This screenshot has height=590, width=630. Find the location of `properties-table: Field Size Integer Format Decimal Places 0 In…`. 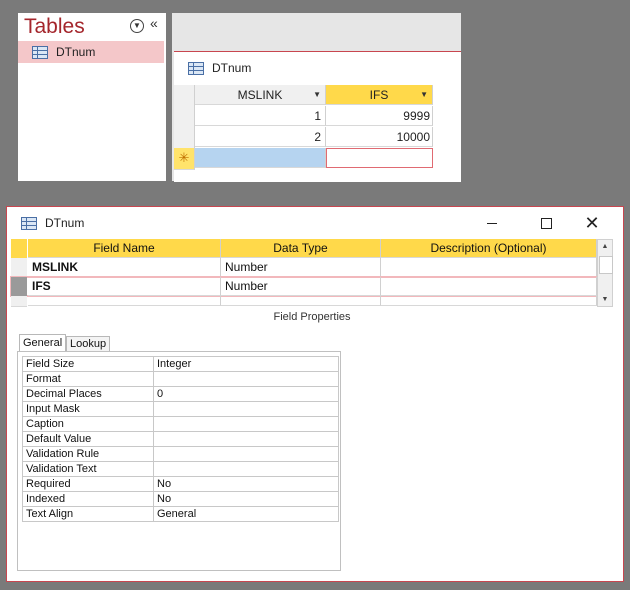

properties-table: Field Size Integer Format Decimal Places 0 In… is located at coordinates (180, 439).